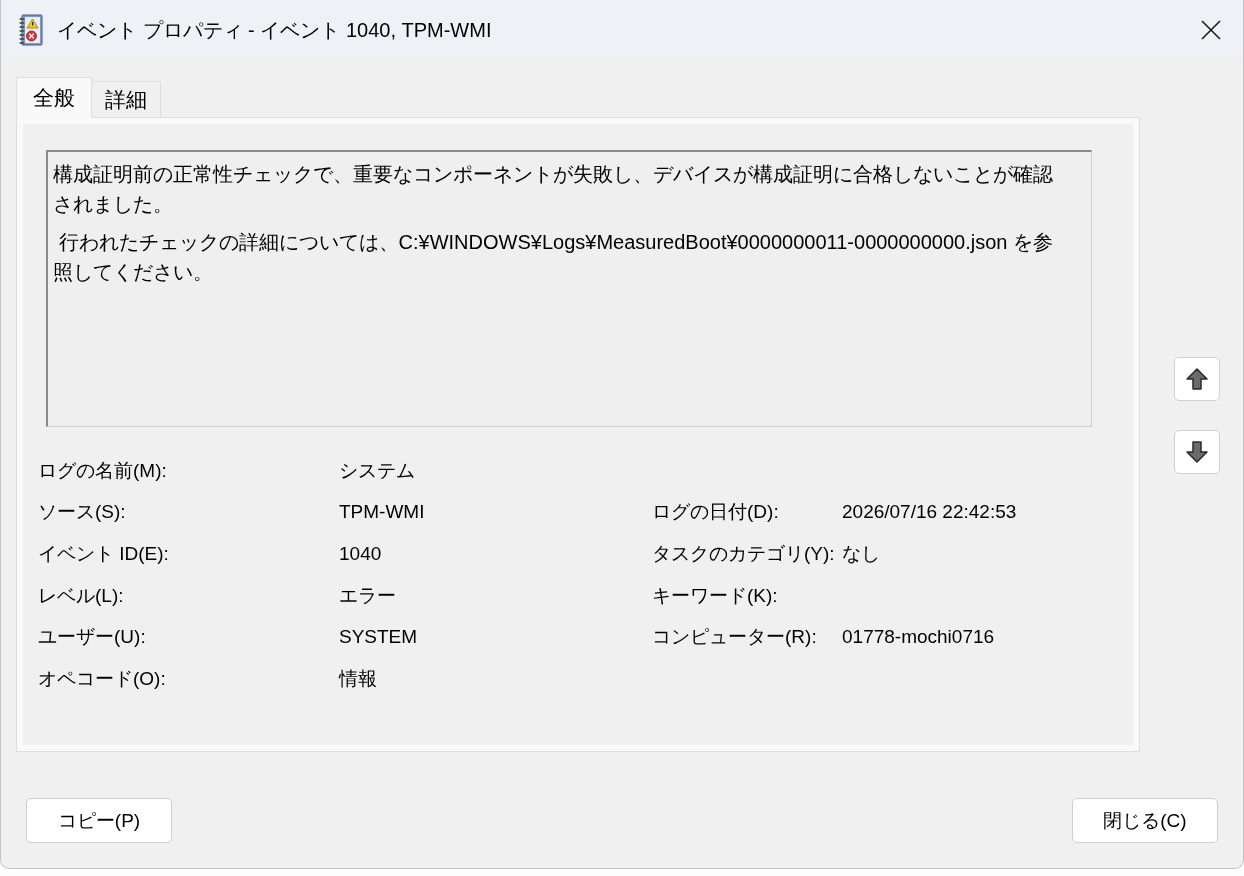 Image resolution: width=1244 pixels, height=876 pixels. I want to click on next-button, so click(1197, 452).